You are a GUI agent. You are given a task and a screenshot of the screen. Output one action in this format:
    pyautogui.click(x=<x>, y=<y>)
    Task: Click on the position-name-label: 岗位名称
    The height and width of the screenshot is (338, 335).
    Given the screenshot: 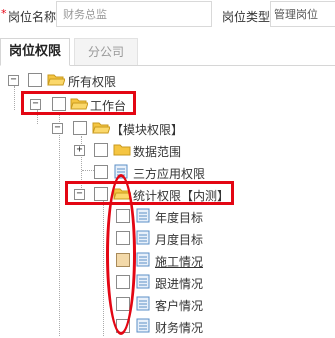 What is the action you would take?
    pyautogui.click(x=32, y=17)
    